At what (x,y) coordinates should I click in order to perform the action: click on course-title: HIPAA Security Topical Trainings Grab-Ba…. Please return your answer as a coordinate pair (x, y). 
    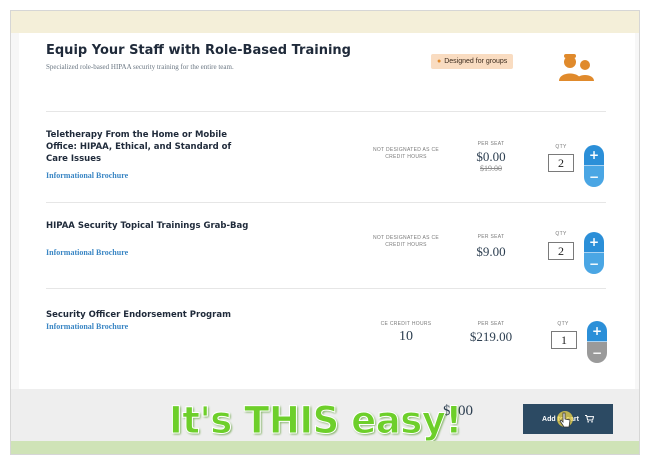
    Looking at the image, I should click on (147, 226).